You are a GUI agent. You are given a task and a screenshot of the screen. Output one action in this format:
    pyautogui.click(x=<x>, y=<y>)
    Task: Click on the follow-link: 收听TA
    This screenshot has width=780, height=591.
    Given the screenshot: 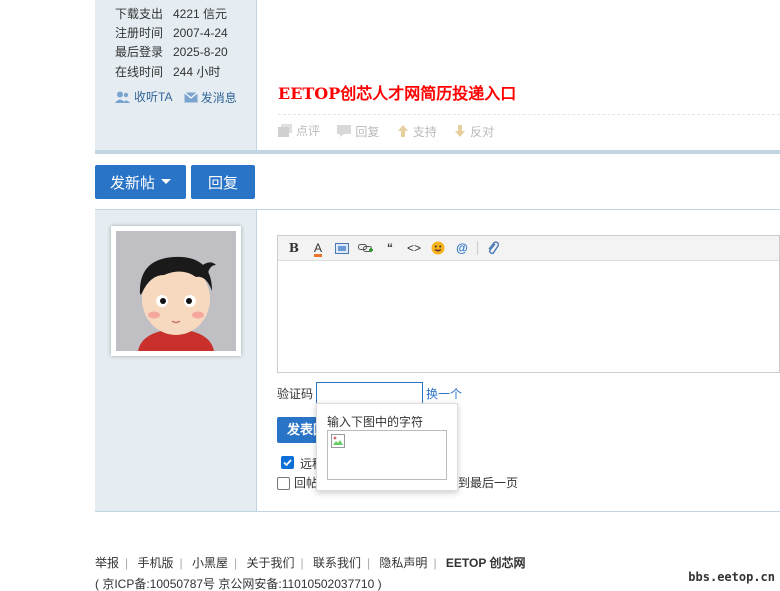 What is the action you would take?
    pyautogui.click(x=143, y=97)
    